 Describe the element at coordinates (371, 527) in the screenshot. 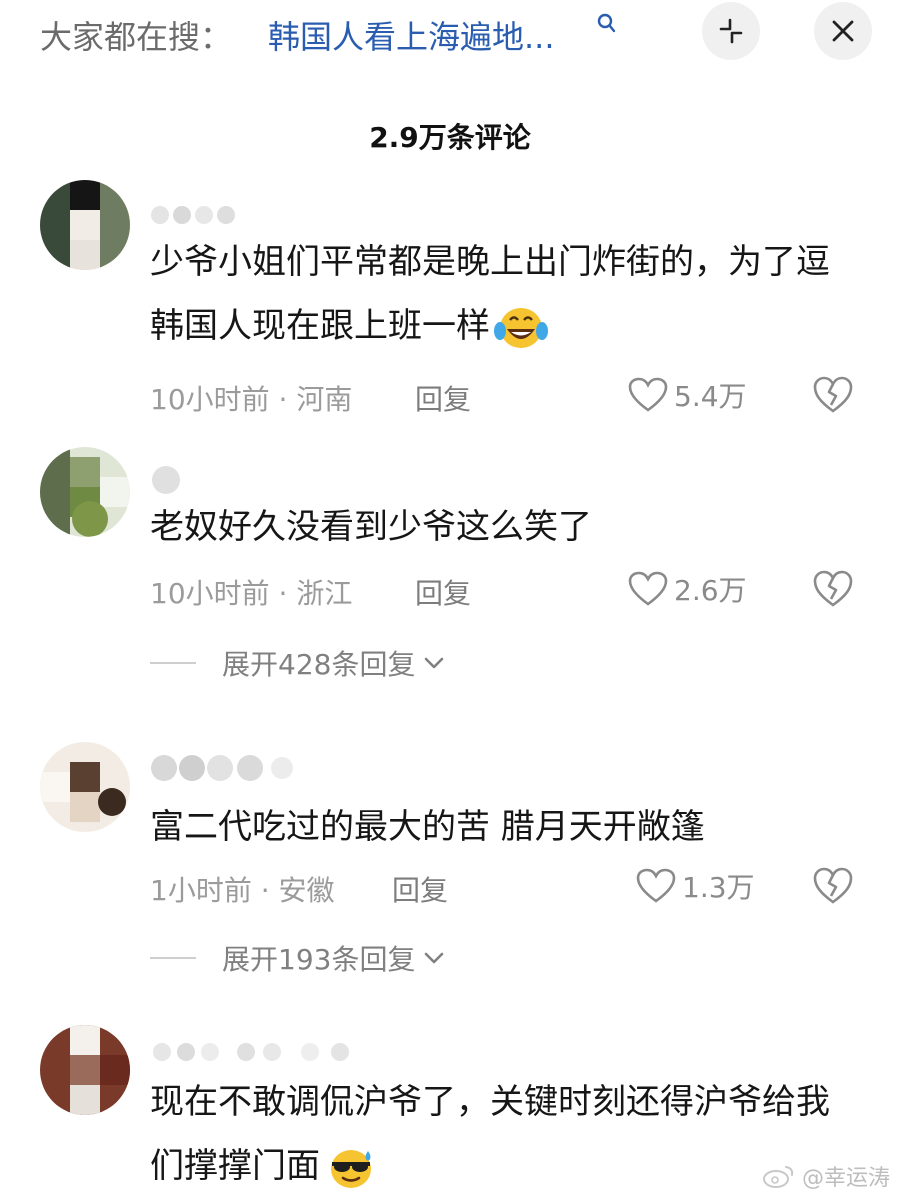

I see `comment-text: 老奴好久没看到少爷这么笑了` at that location.